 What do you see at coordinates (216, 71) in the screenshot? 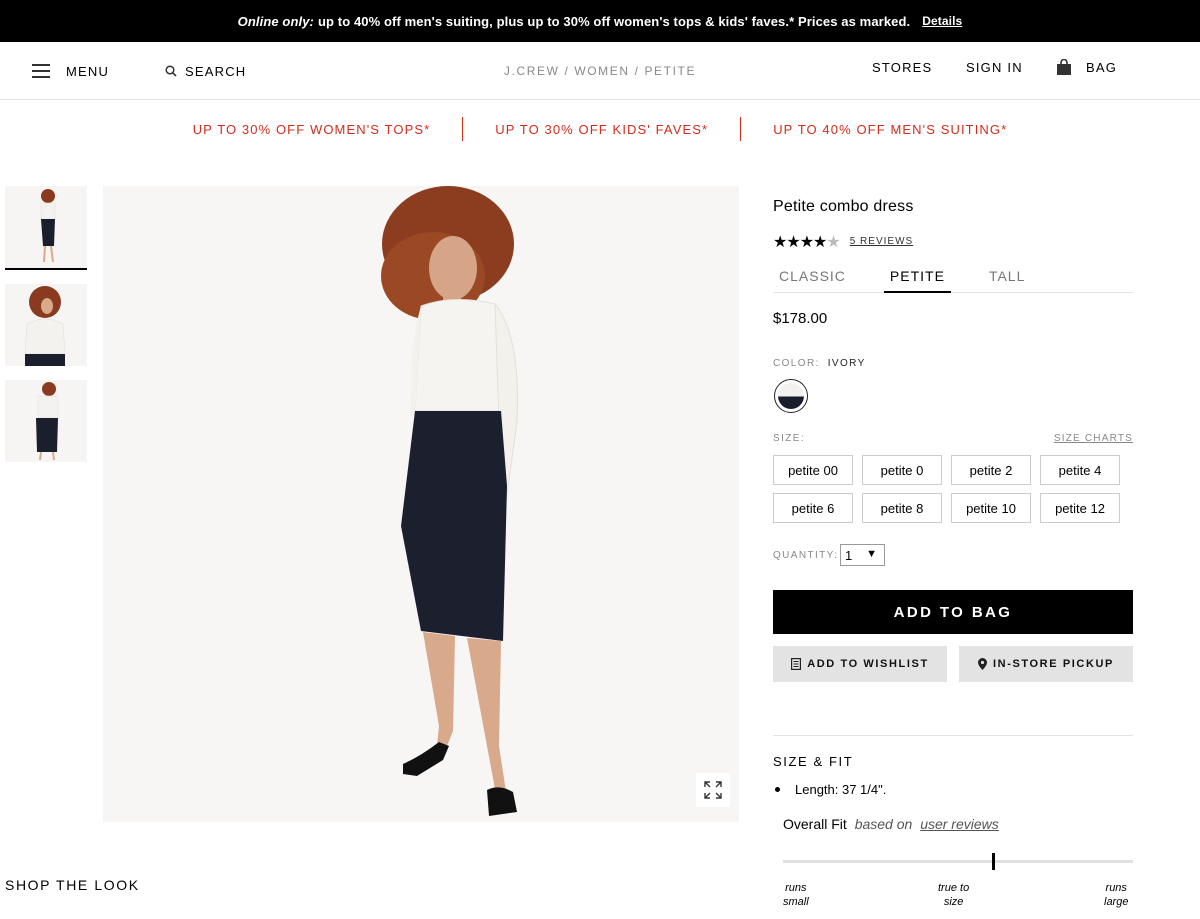
I see `search-label: SEARCH` at bounding box center [216, 71].